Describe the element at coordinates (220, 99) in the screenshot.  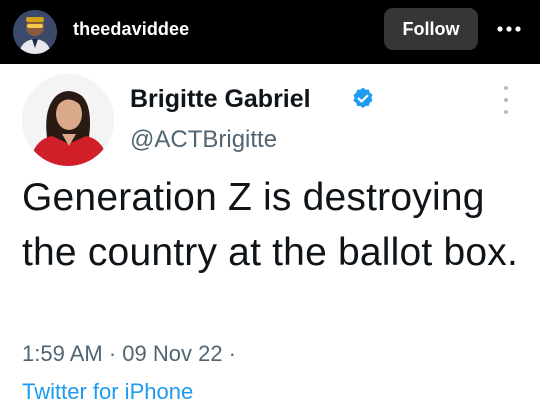
I see `tweet-author-name: Brigitte Gabriel` at that location.